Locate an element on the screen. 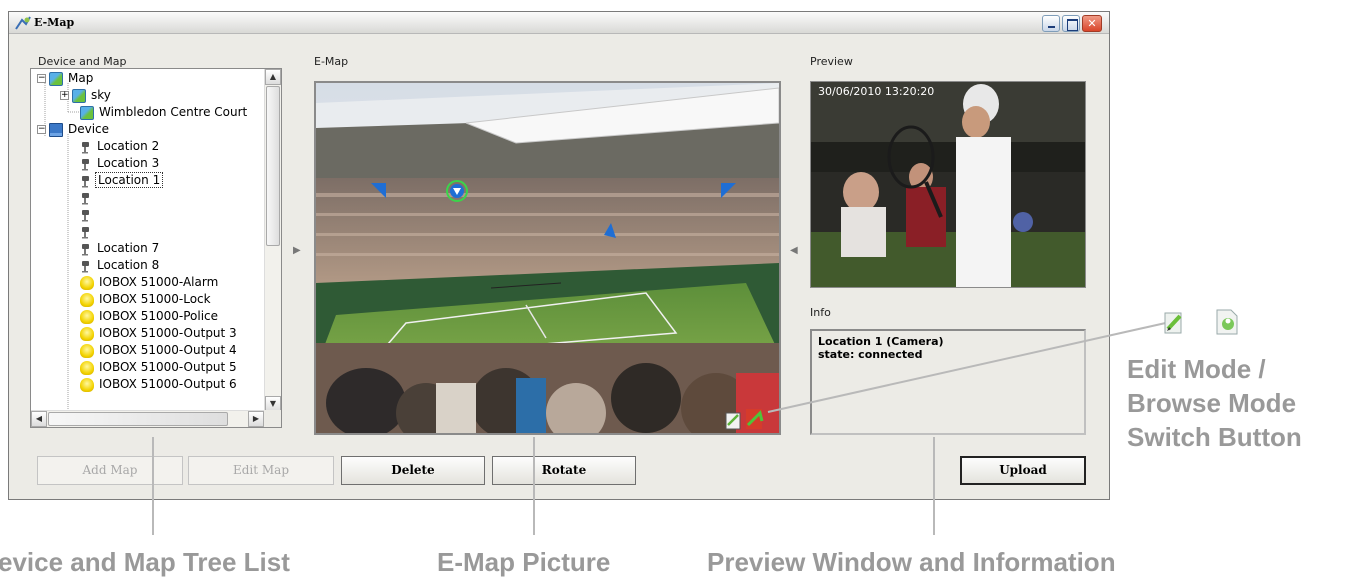 The height and width of the screenshot is (582, 1349). edit-mode-icon is located at coordinates (1173, 323).